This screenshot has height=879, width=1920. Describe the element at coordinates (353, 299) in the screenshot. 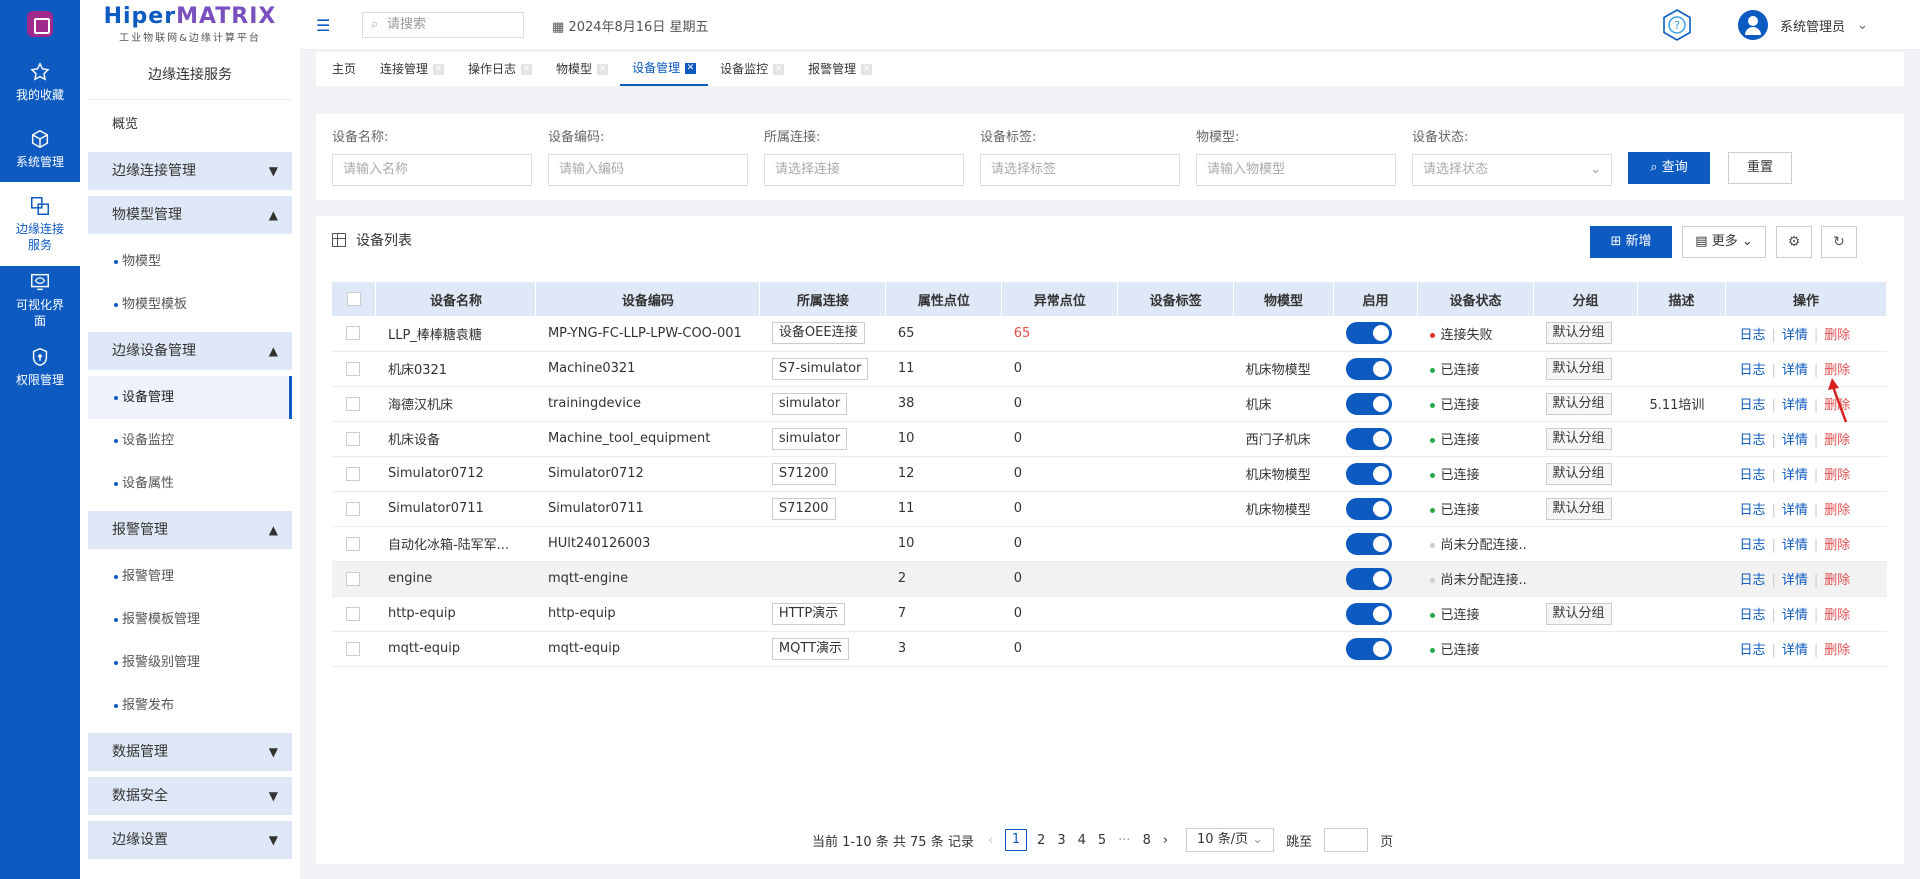

I see `select-all-checkbox` at that location.